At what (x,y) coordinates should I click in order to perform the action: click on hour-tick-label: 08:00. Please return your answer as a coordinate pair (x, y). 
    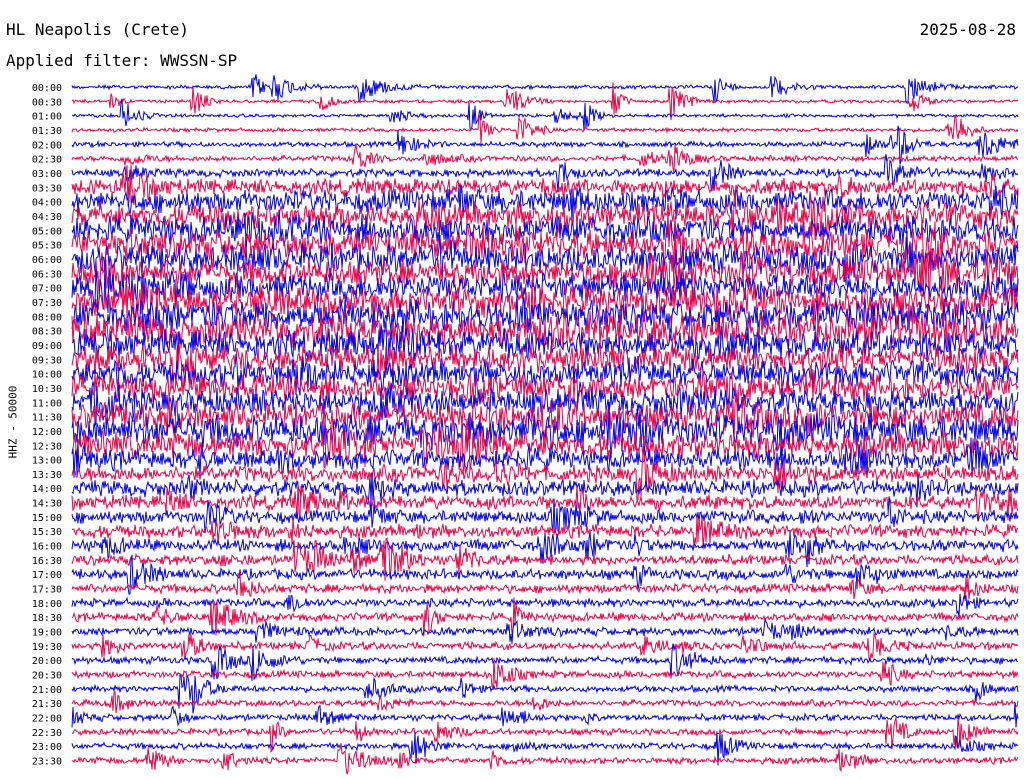
    Looking at the image, I should click on (47, 317).